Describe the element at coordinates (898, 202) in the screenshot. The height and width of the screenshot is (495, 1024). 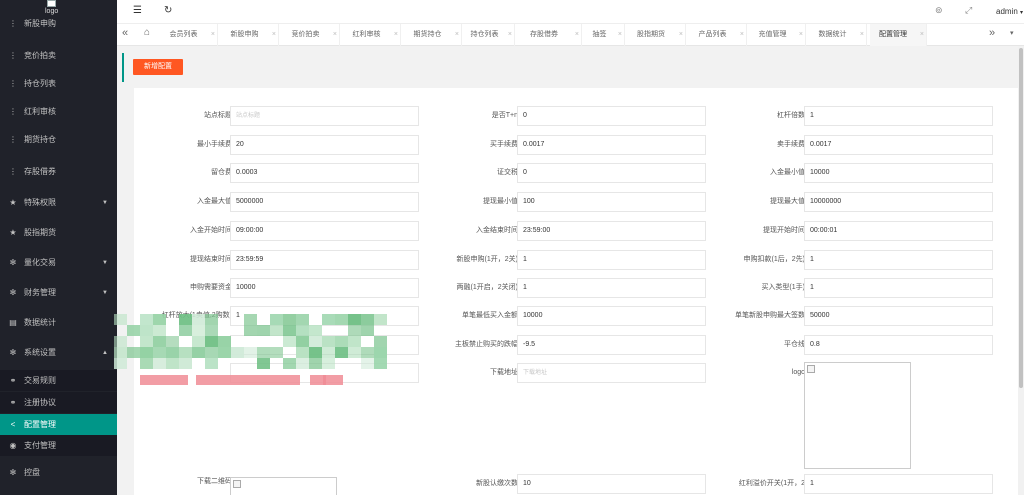
I see `config-input: 10000000` at that location.